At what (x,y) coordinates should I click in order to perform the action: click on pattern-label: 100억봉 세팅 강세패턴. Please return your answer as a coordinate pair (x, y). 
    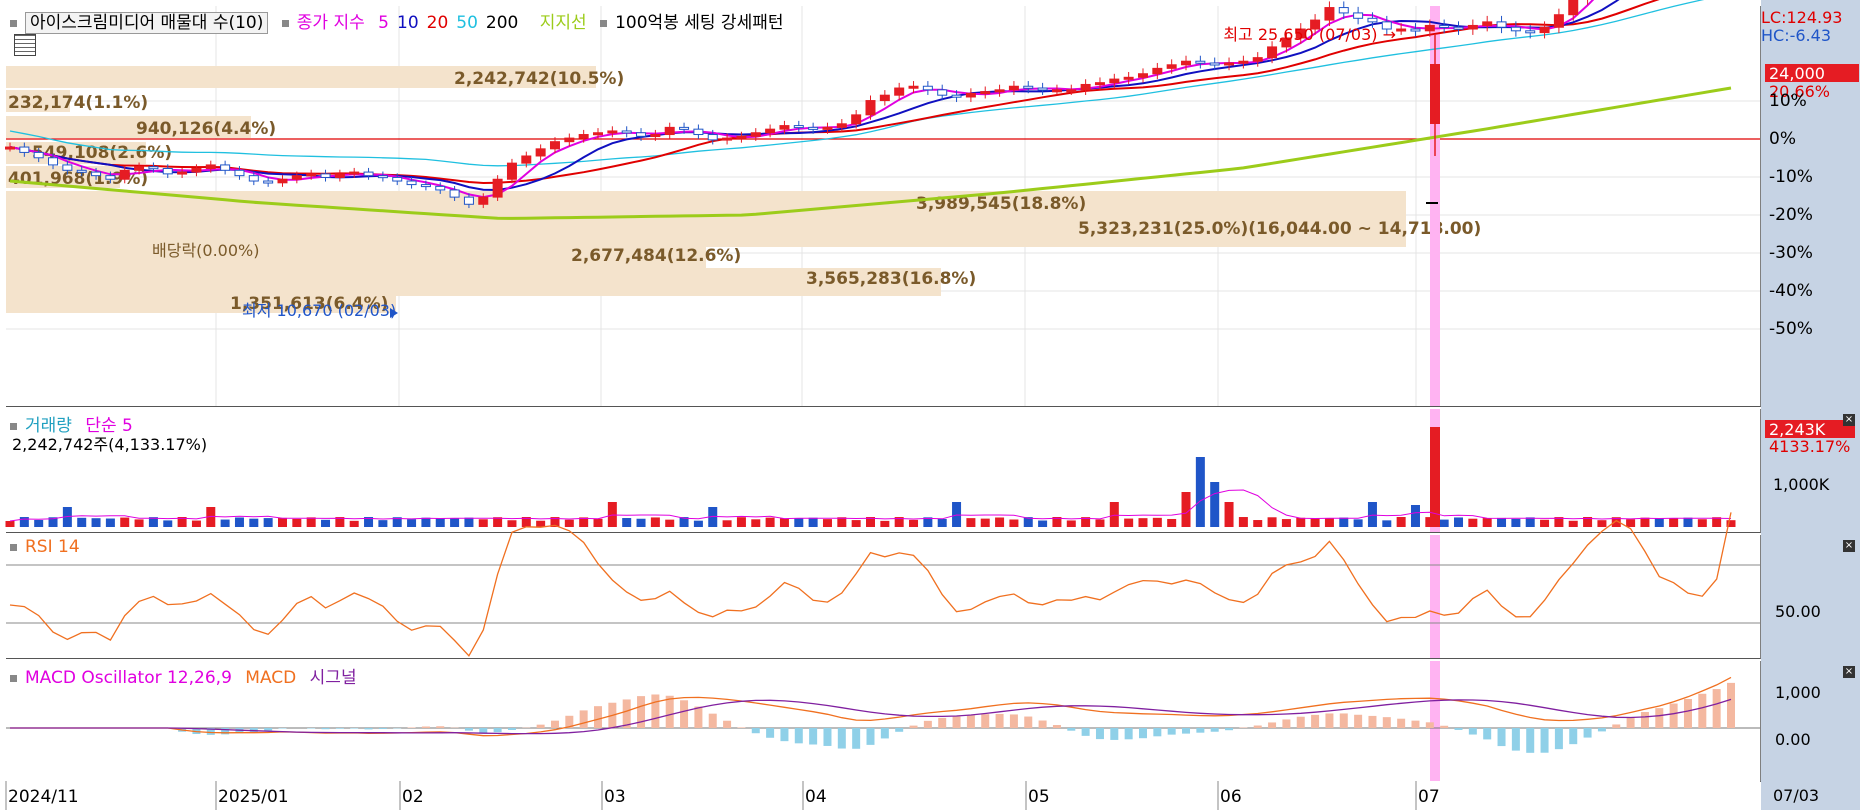
    Looking at the image, I should click on (699, 23).